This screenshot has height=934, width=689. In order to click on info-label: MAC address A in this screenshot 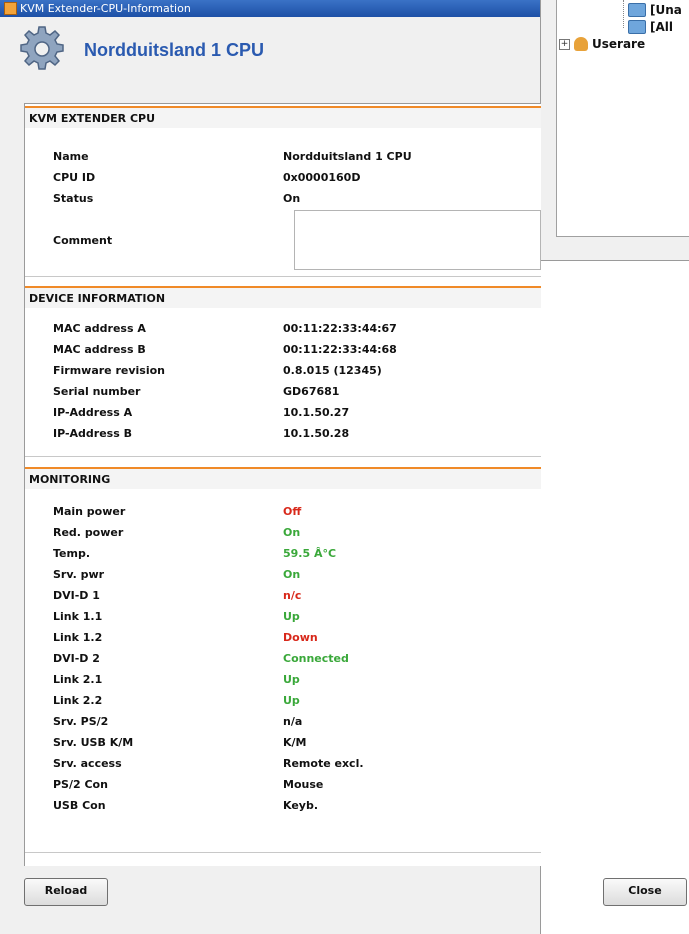, I will do `click(99, 328)`.